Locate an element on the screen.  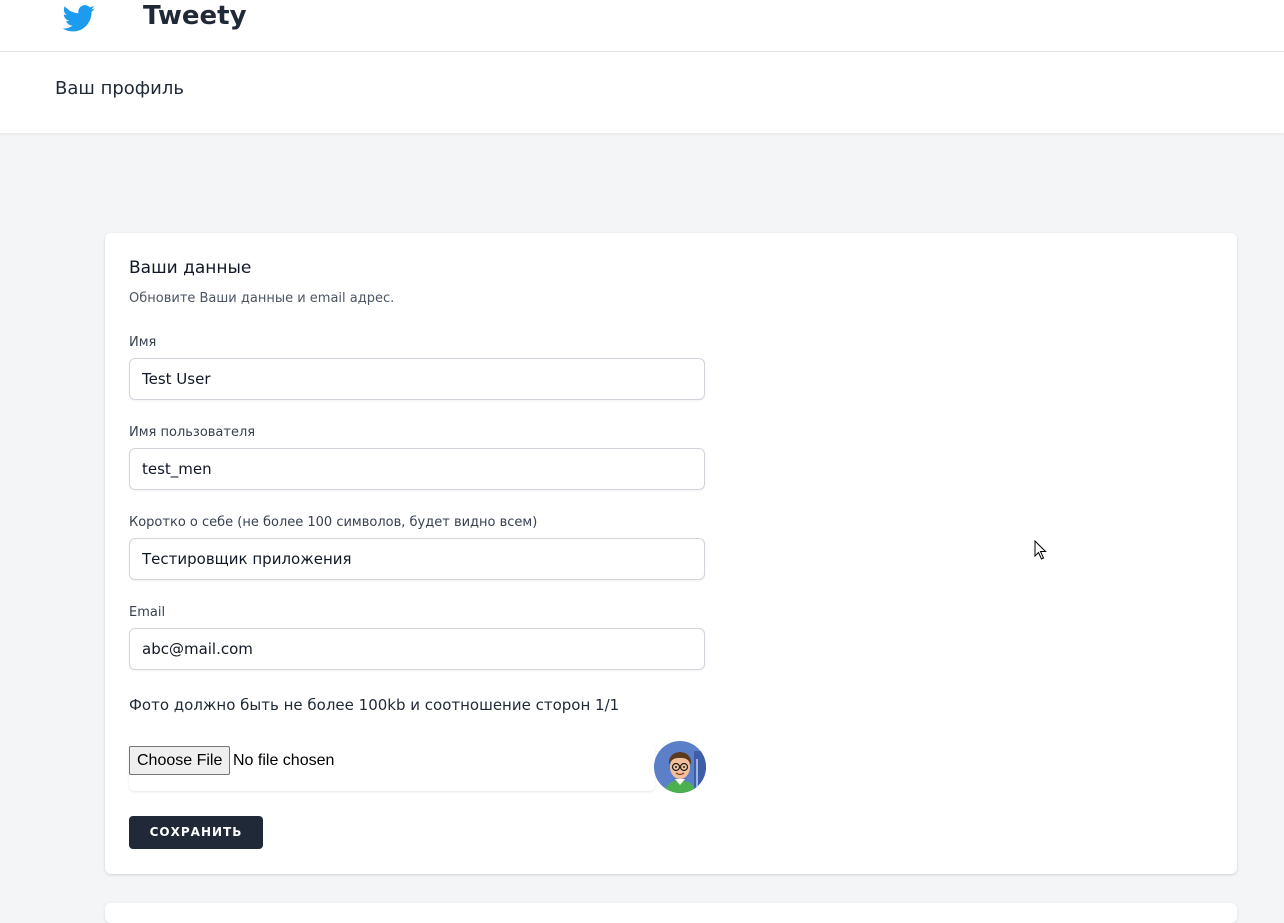
email-label: Email is located at coordinates (147, 612).